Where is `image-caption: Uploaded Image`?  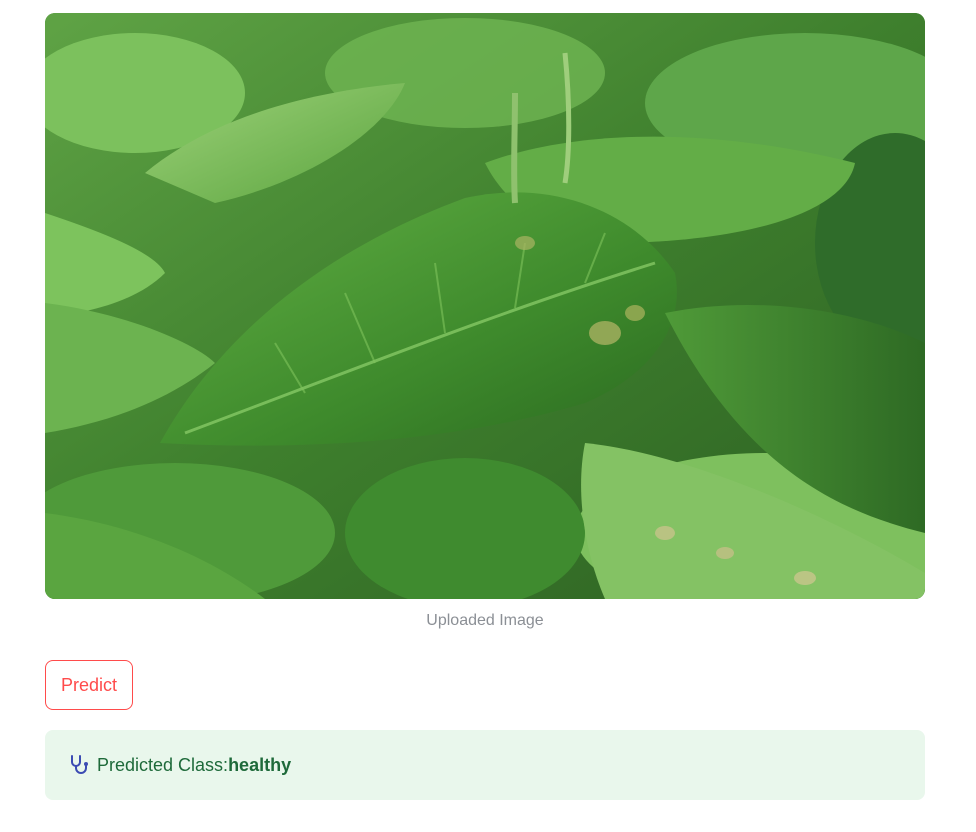 image-caption: Uploaded Image is located at coordinates (485, 620).